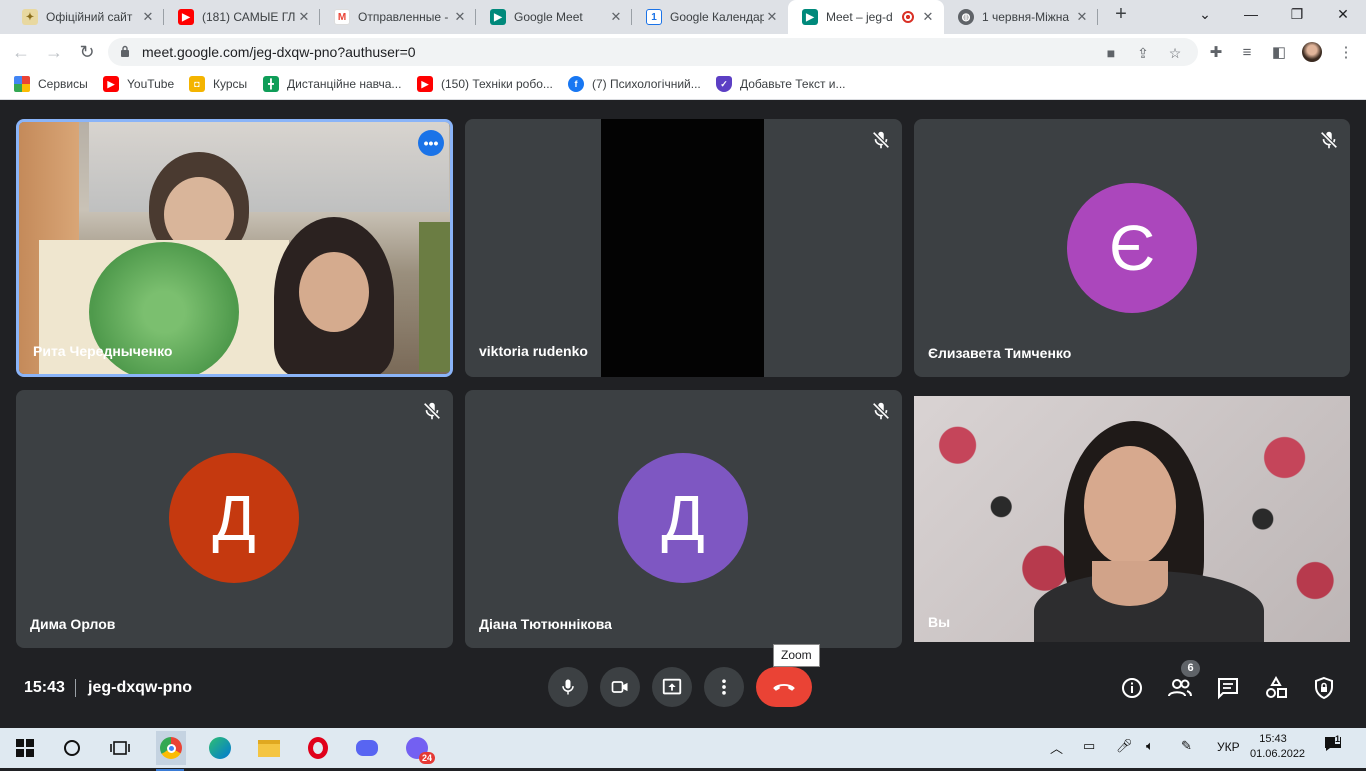  Describe the element at coordinates (230, 84) in the screenshot. I see `bookmark-label: Курсы` at that location.